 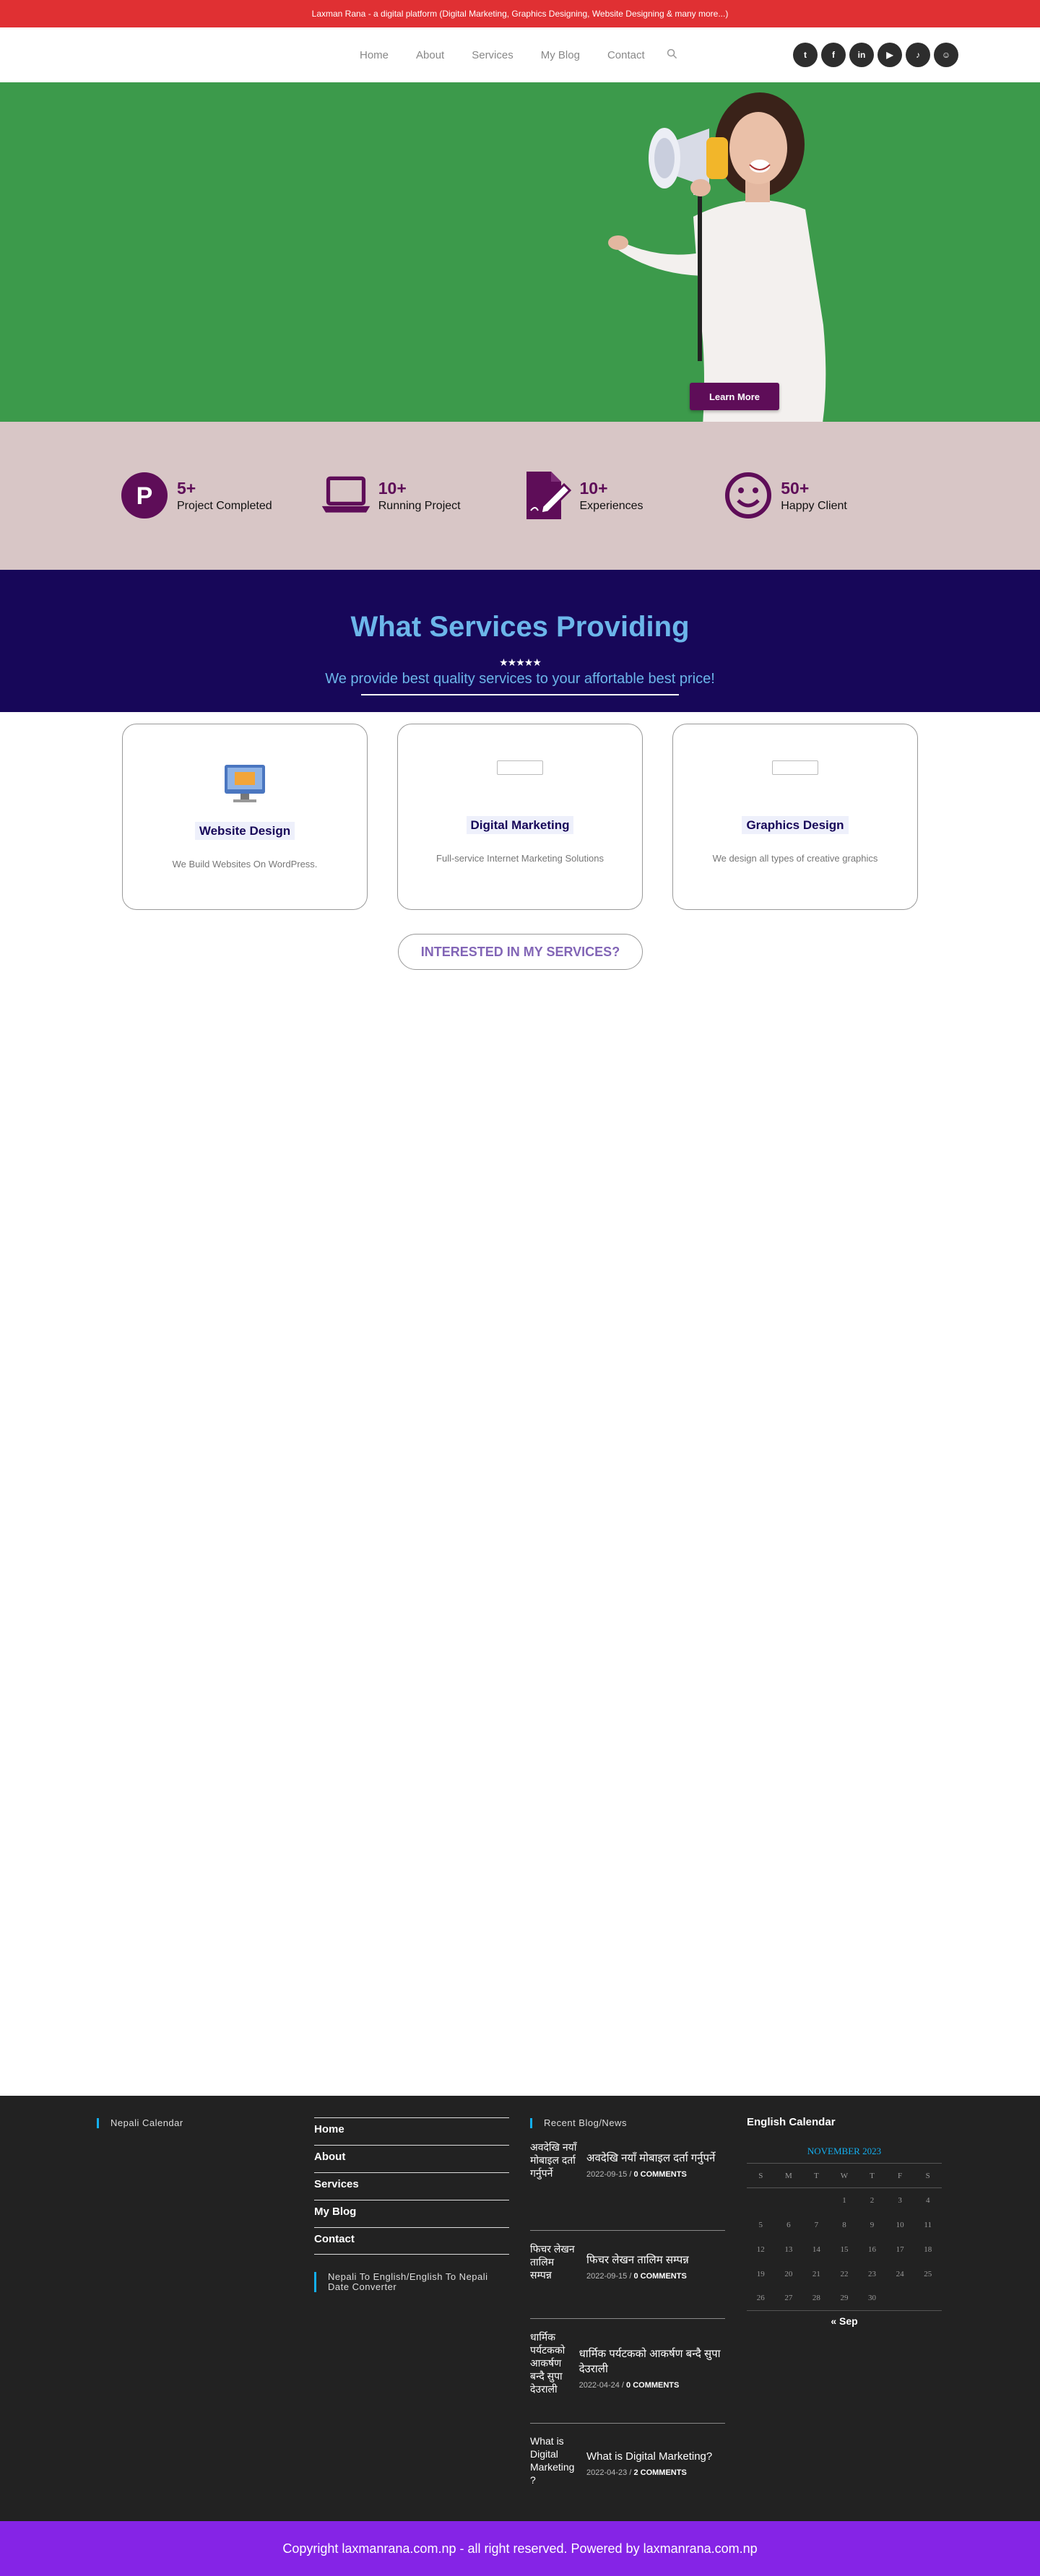 What do you see at coordinates (872, 2273) in the screenshot?
I see `calendar-day: 23` at bounding box center [872, 2273].